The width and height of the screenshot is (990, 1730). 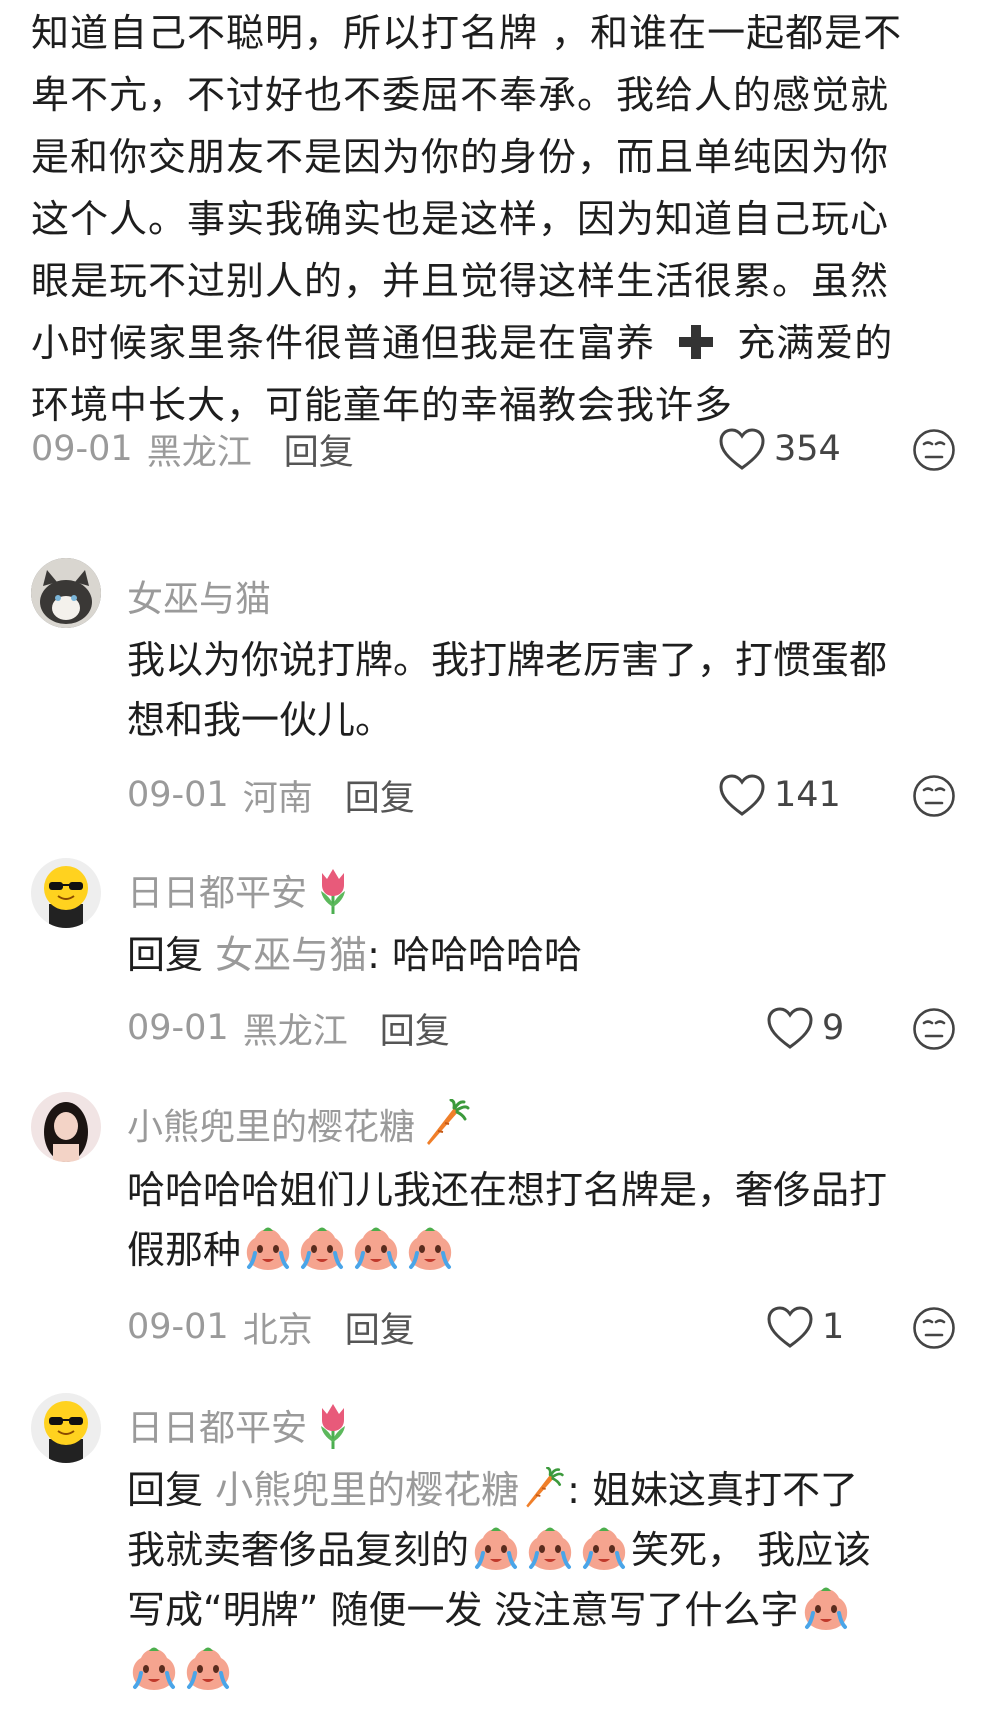 I want to click on like-count: 354, so click(x=807, y=449).